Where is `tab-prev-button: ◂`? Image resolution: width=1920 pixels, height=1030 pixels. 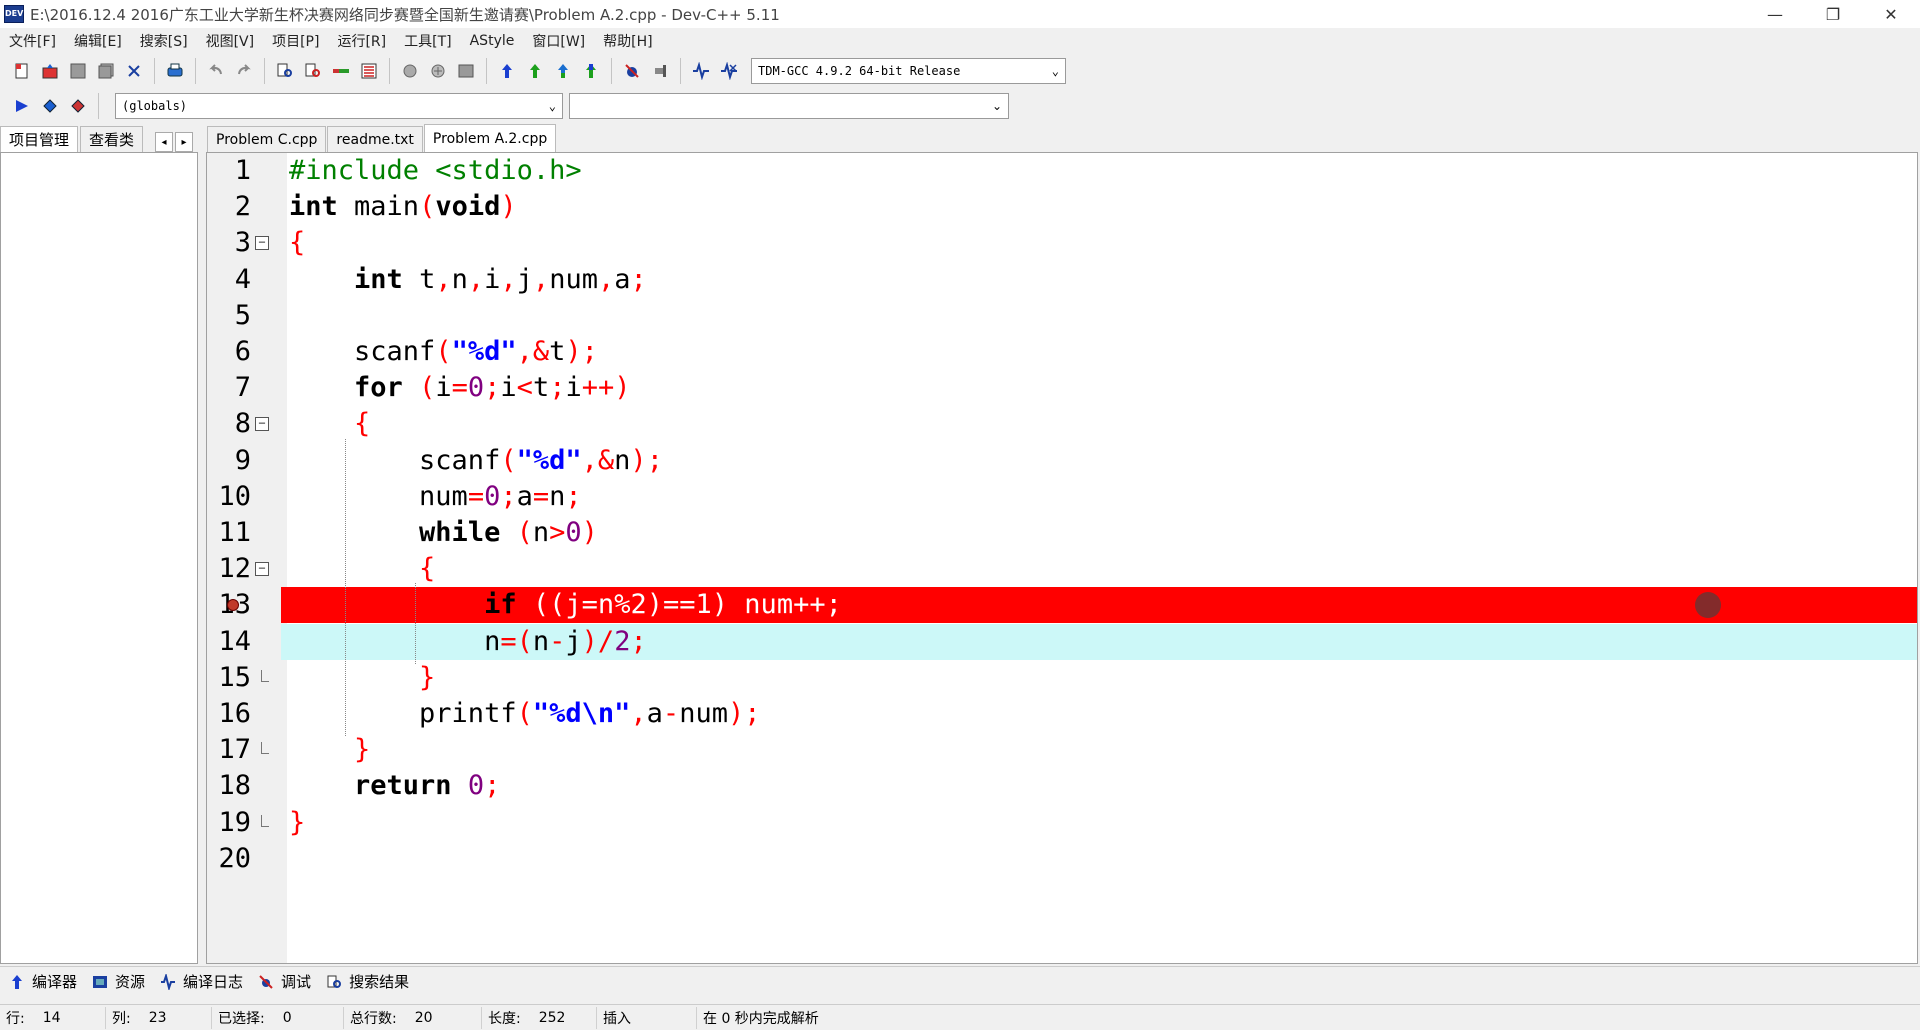
tab-prev-button: ◂ is located at coordinates (164, 142).